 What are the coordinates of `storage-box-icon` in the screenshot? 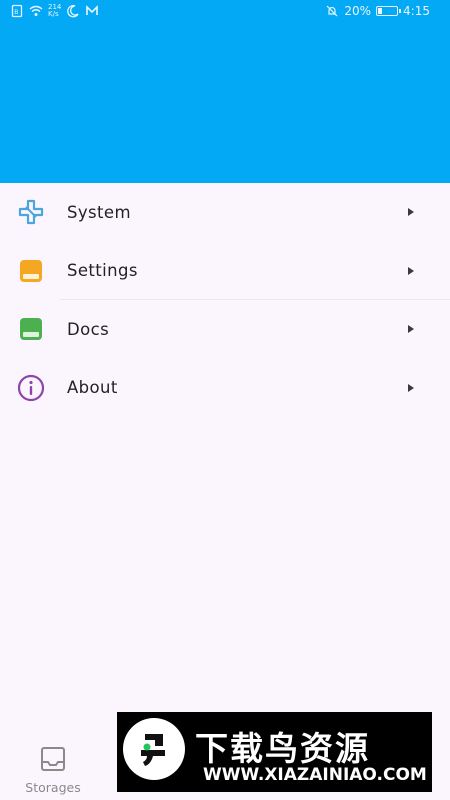 It's located at (53, 759).